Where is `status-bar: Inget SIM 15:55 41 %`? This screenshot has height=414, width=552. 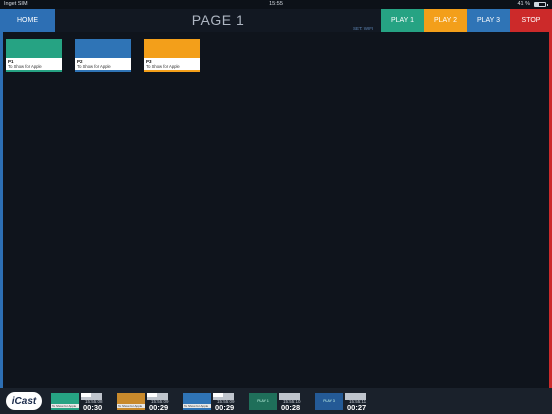
status-bar: Inget SIM 15:55 41 % is located at coordinates (276, 4).